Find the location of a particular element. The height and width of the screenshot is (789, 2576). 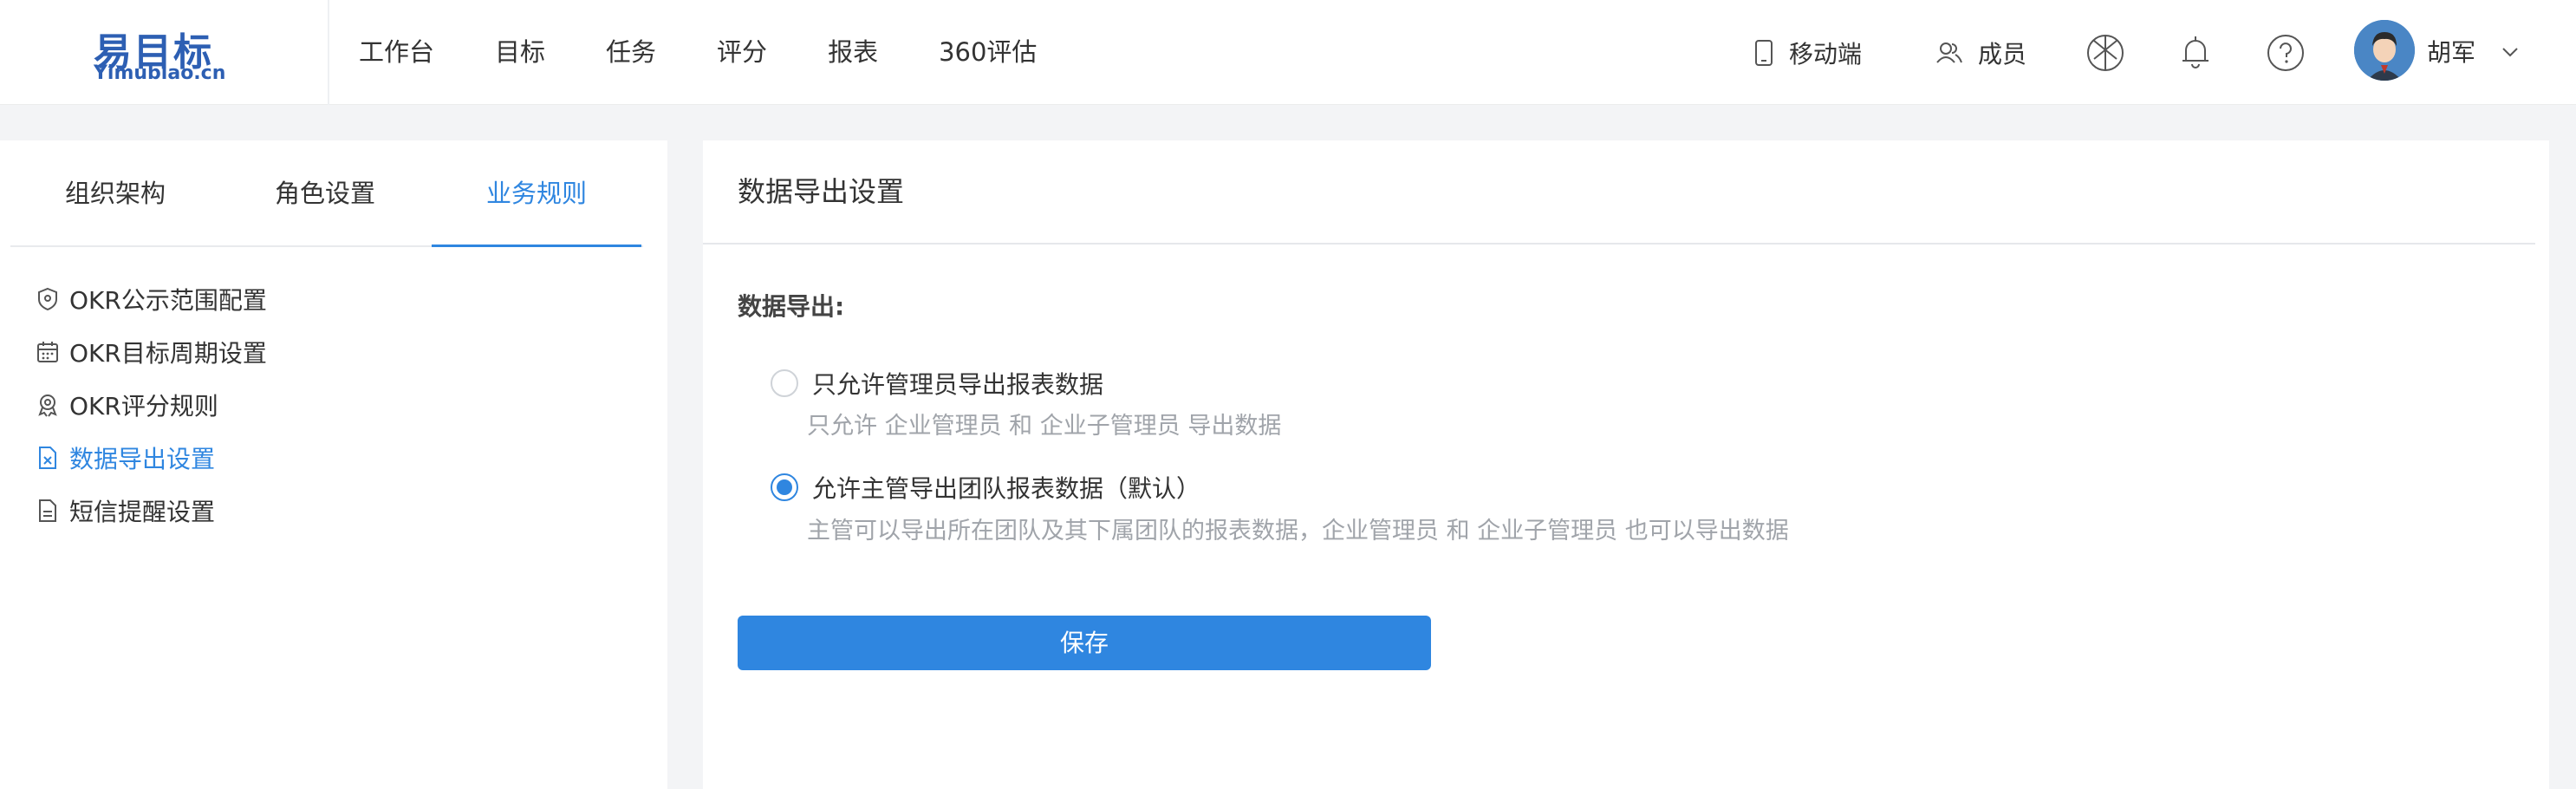

shield-icon is located at coordinates (47, 298).